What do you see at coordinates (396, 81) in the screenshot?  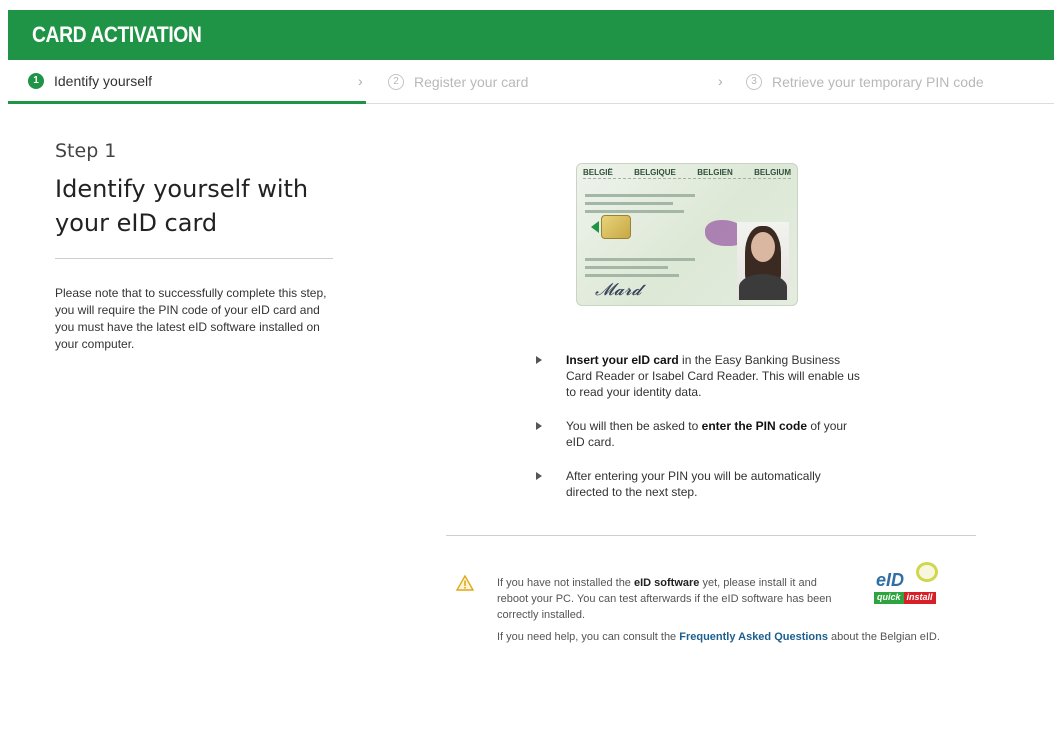 I see `step-2-number: 2` at bounding box center [396, 81].